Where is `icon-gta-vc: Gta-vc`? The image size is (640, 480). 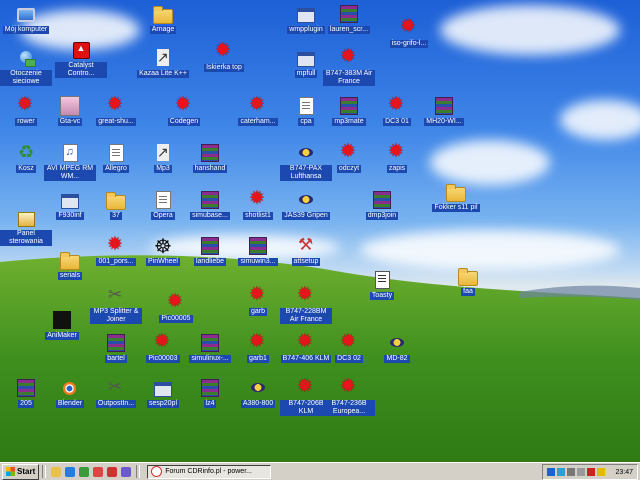
icon-gta-vc: Gta-vc is located at coordinates (70, 111).